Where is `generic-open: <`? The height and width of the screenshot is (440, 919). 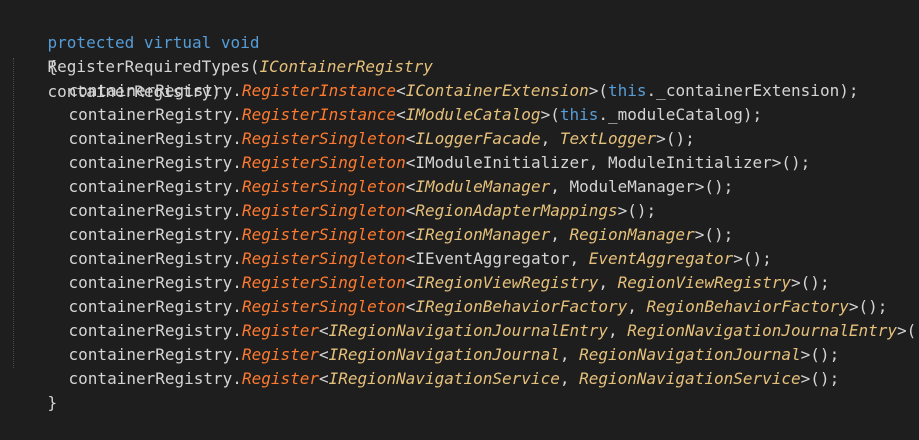 generic-open: < is located at coordinates (324, 379).